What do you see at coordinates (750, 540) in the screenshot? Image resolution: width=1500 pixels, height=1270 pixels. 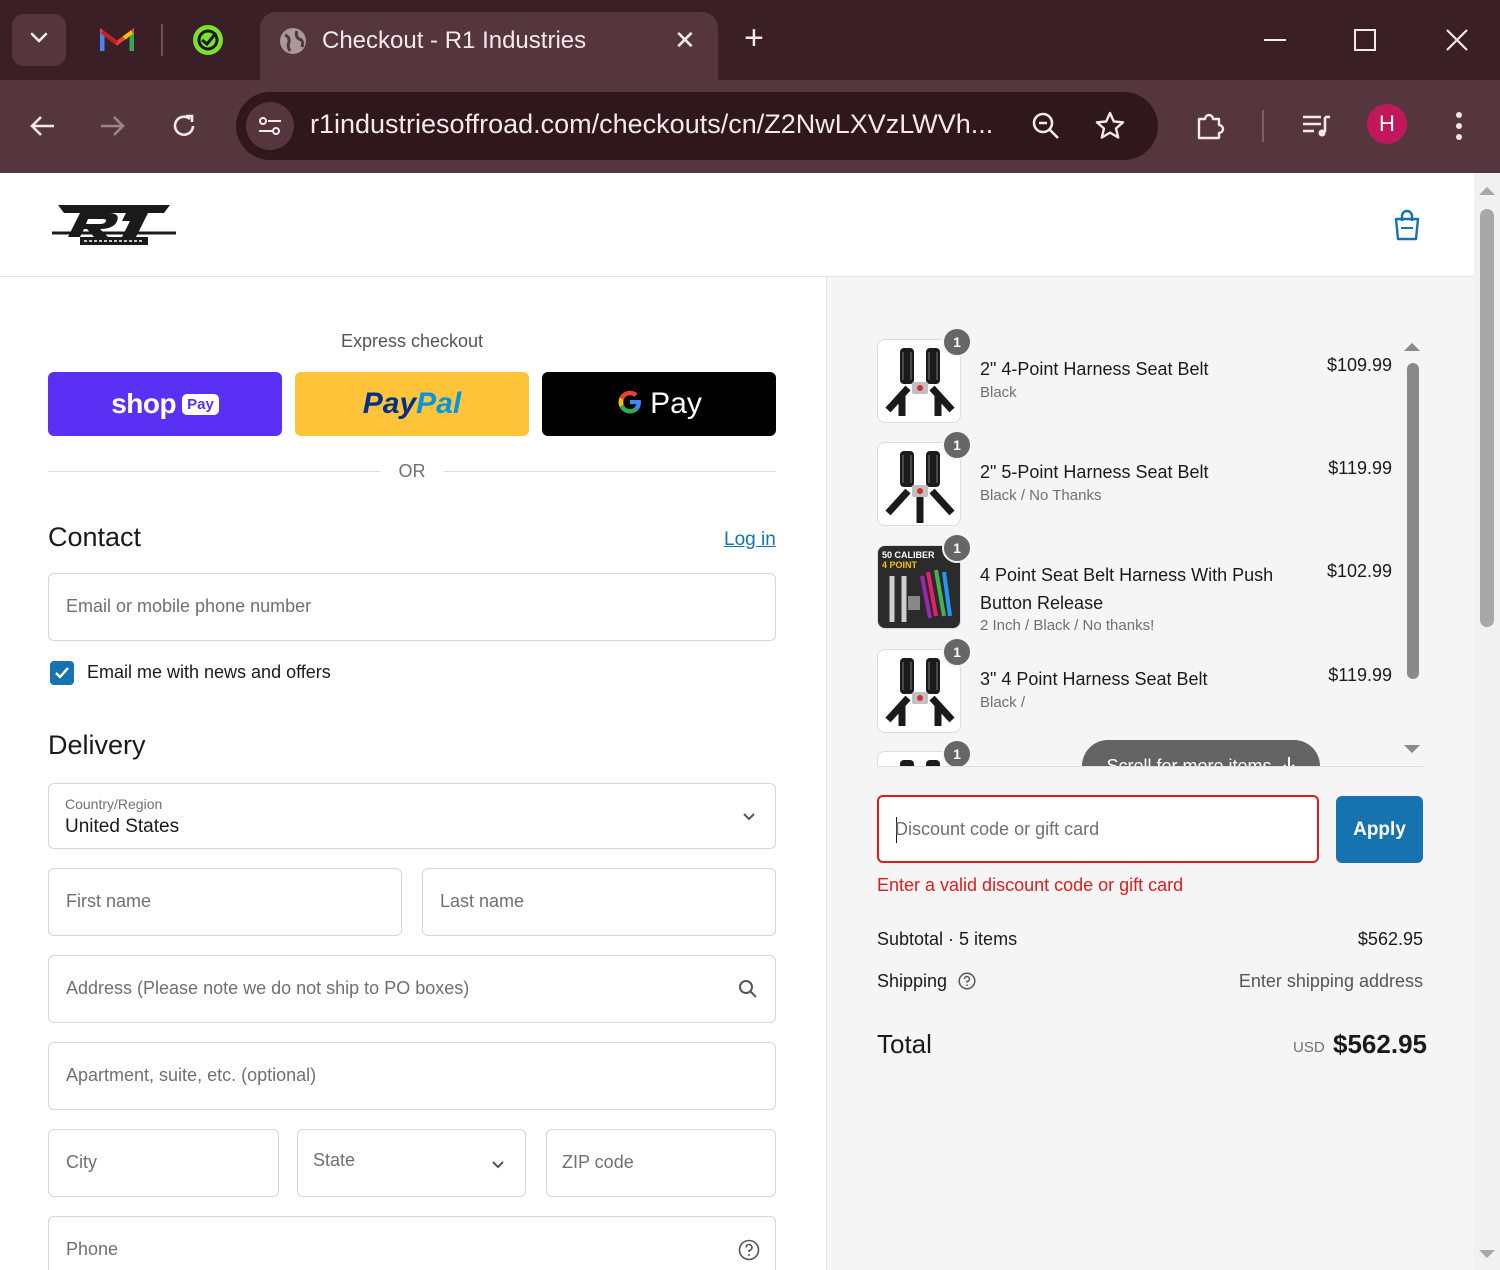 I see `log-in-link: Log in` at bounding box center [750, 540].